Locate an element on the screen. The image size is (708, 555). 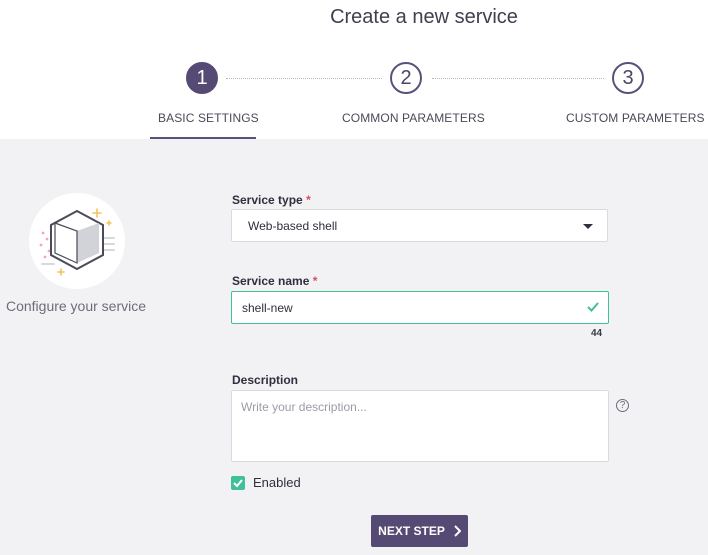
configure-caption: Configure your service is located at coordinates (76, 306).